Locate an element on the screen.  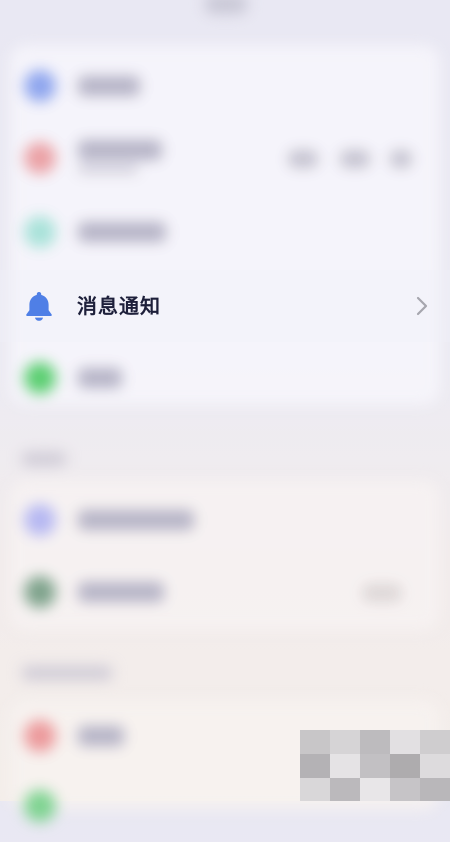
notification-settings-label: 消息通知 is located at coordinates (119, 306).